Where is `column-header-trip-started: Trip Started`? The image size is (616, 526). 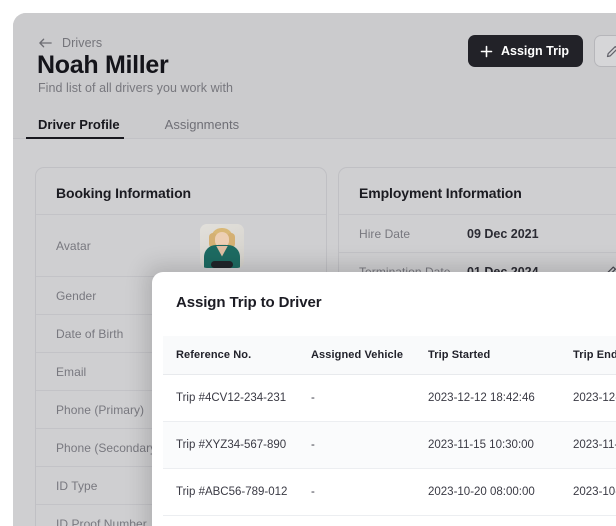
column-header-trip-started: Trip Started is located at coordinates (459, 355).